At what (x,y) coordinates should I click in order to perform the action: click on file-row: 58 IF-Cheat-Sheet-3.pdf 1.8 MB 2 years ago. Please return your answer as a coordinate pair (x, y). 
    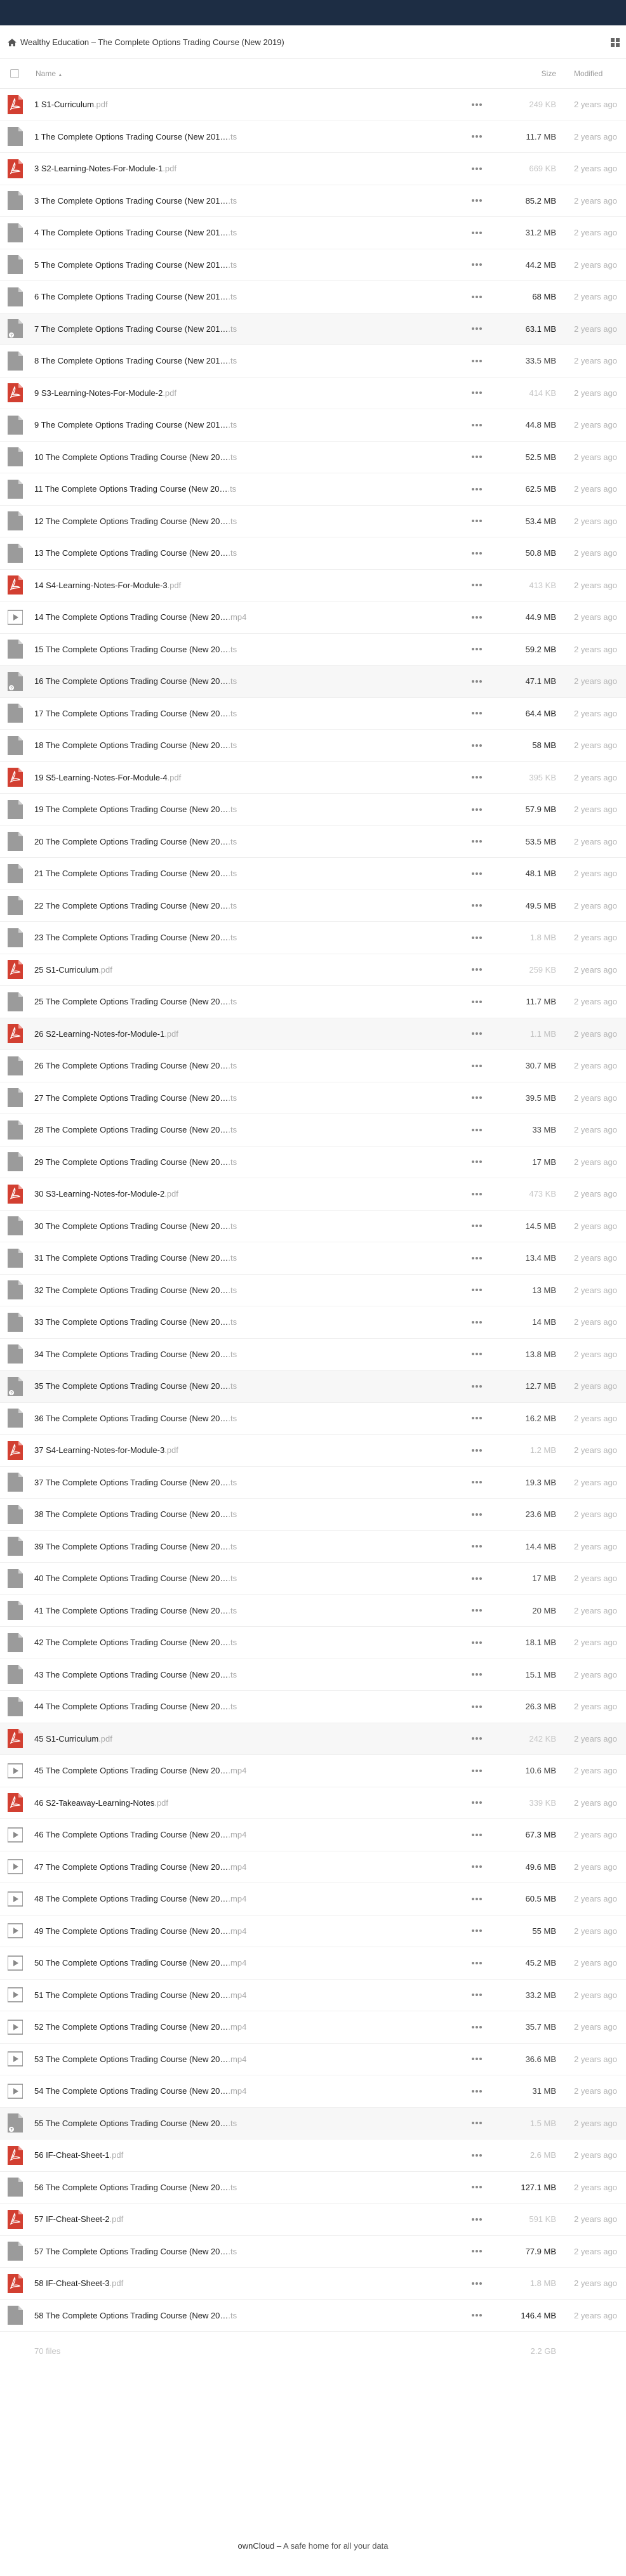
    Looking at the image, I should click on (313, 2284).